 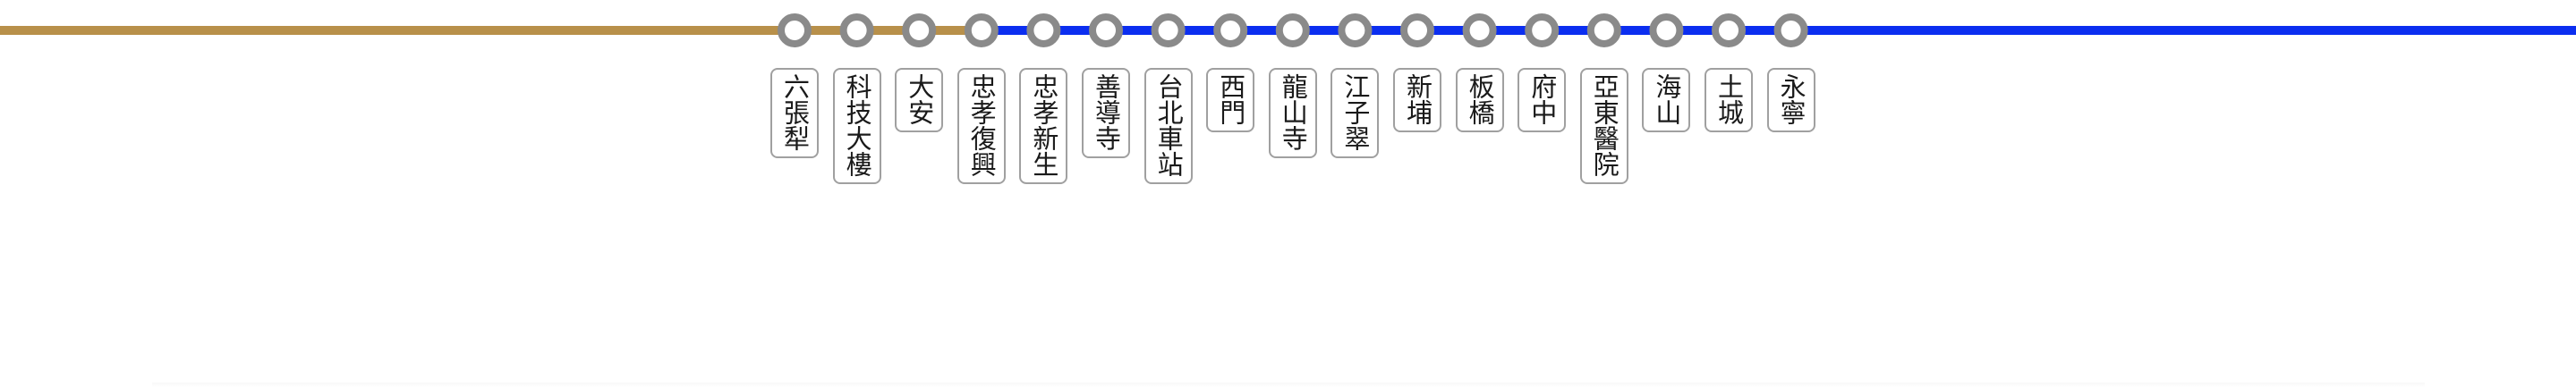 I want to click on station-label: 永寧, so click(x=1790, y=100).